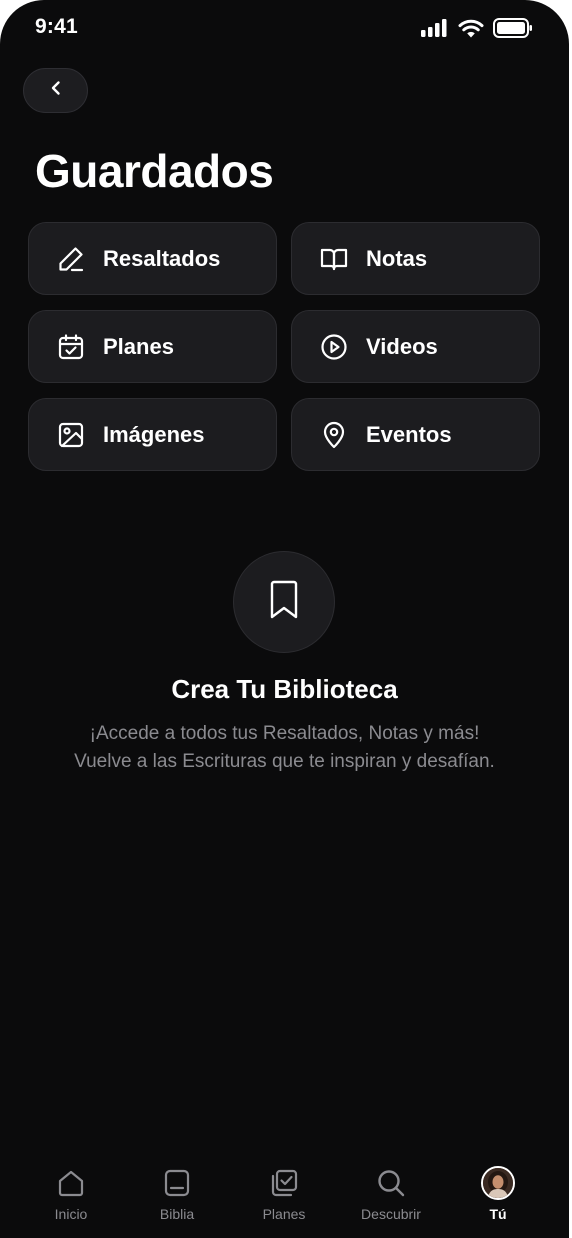 Image resolution: width=572 pixels, height=1238 pixels. Describe the element at coordinates (334, 347) in the screenshot. I see `play-circle-icon` at that location.